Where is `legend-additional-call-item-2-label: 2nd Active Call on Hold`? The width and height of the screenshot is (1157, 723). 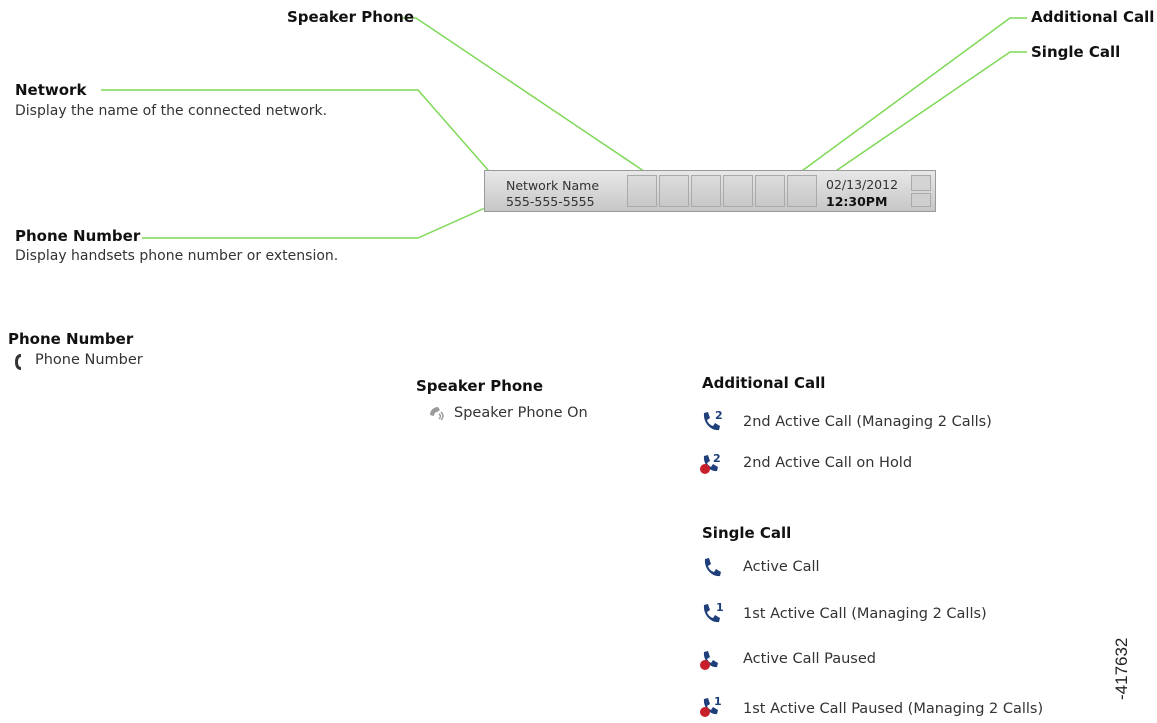 legend-additional-call-item-2-label: 2nd Active Call on Hold is located at coordinates (828, 463).